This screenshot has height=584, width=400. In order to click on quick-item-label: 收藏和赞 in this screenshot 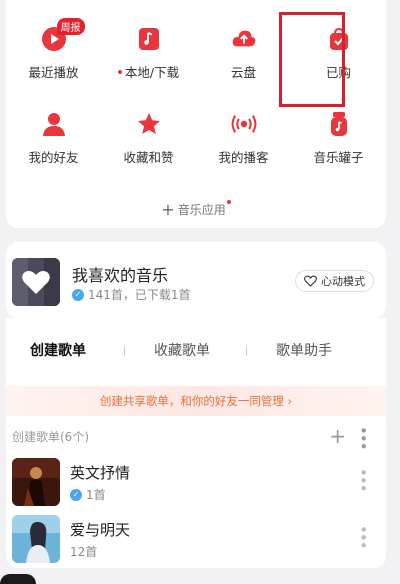, I will do `click(148, 157)`.